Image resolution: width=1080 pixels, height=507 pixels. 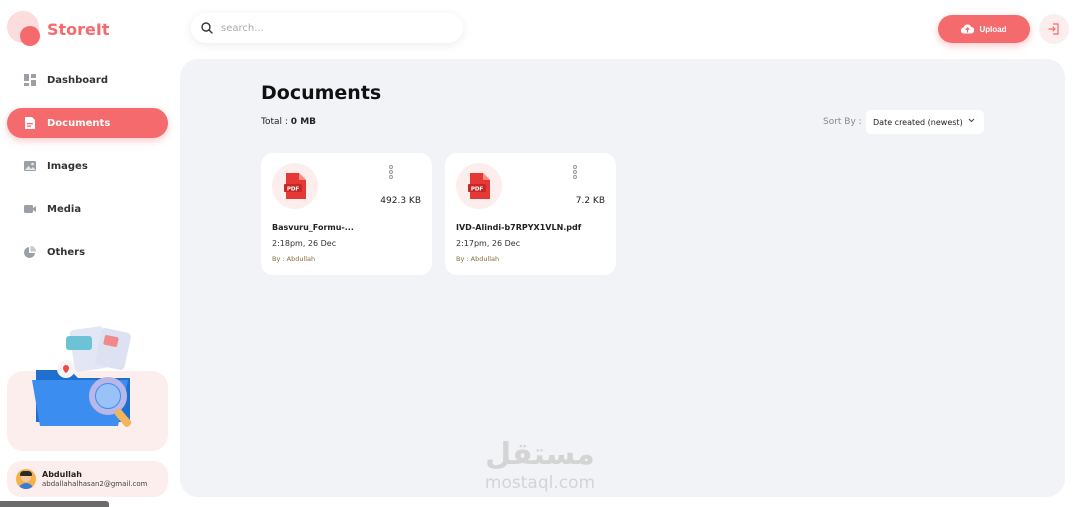 I want to click on sort-dropdown: Date created (newest), so click(x=925, y=122).